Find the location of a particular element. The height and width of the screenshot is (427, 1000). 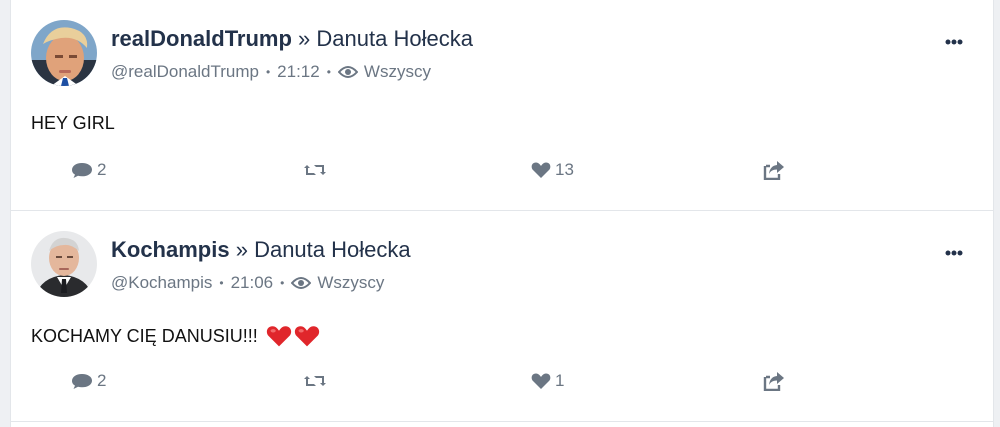

post-time: 21:12 is located at coordinates (298, 72).